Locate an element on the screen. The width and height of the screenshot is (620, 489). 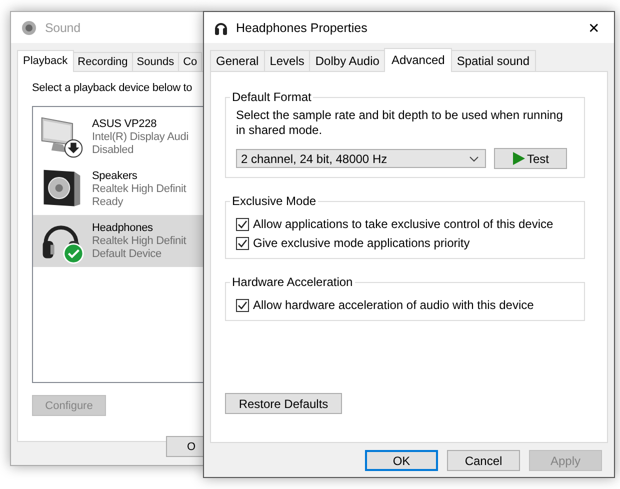
dialog-button: OK is located at coordinates (401, 460).